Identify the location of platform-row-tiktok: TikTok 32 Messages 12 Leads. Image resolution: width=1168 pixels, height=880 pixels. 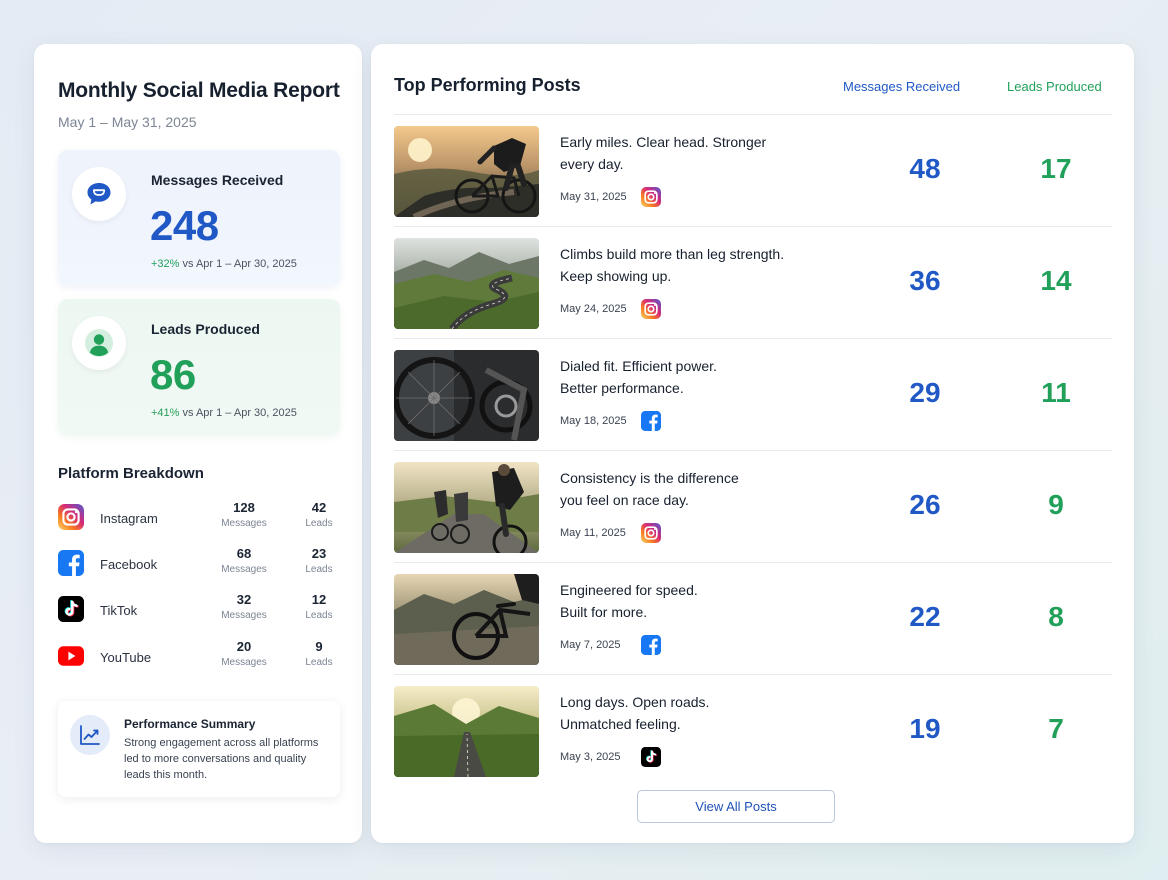
(199, 610).